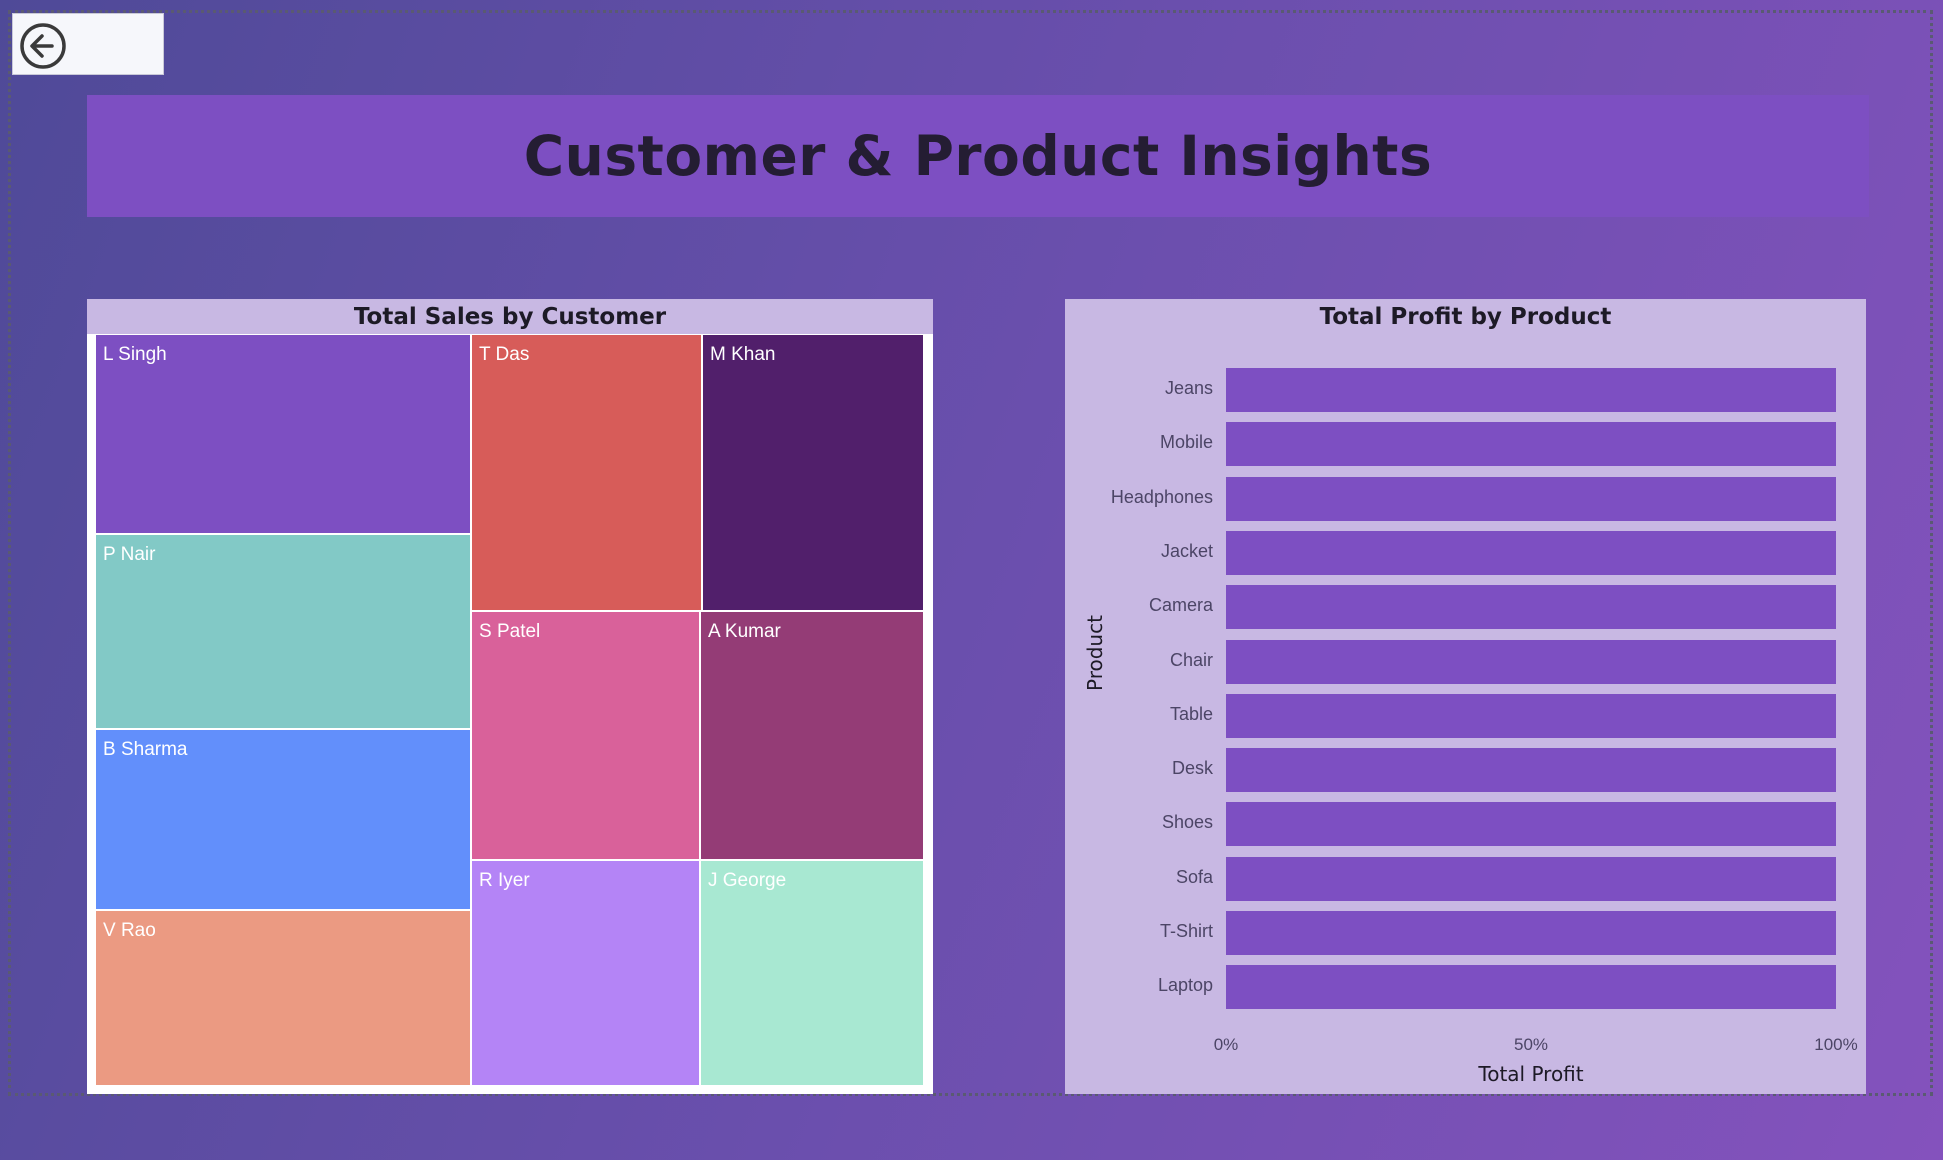  Describe the element at coordinates (1191, 659) in the screenshot. I see `y-tick-label: Chair` at that location.